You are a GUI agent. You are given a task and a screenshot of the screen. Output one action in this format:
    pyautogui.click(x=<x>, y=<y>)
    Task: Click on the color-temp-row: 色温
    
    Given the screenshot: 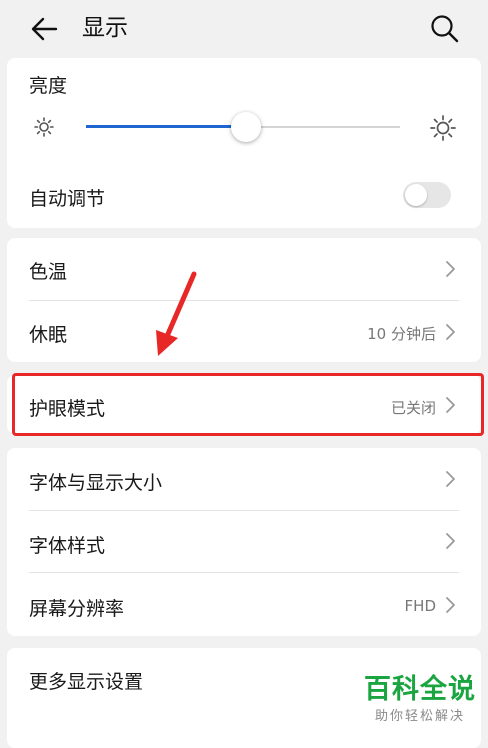 What is the action you would take?
    pyautogui.click(x=244, y=269)
    